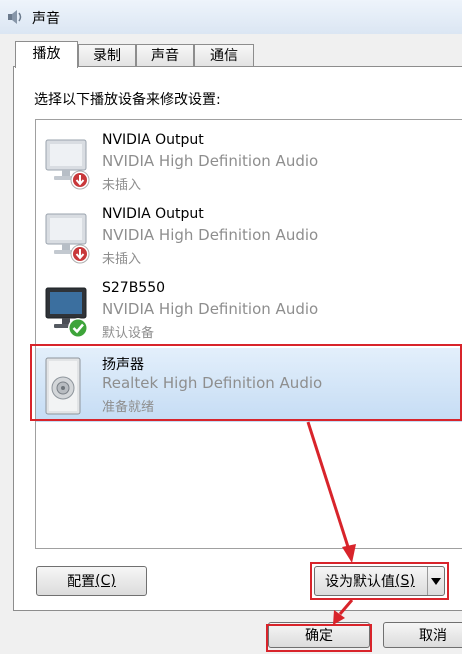  I want to click on set-default-label: 设为默认值, so click(360, 582).